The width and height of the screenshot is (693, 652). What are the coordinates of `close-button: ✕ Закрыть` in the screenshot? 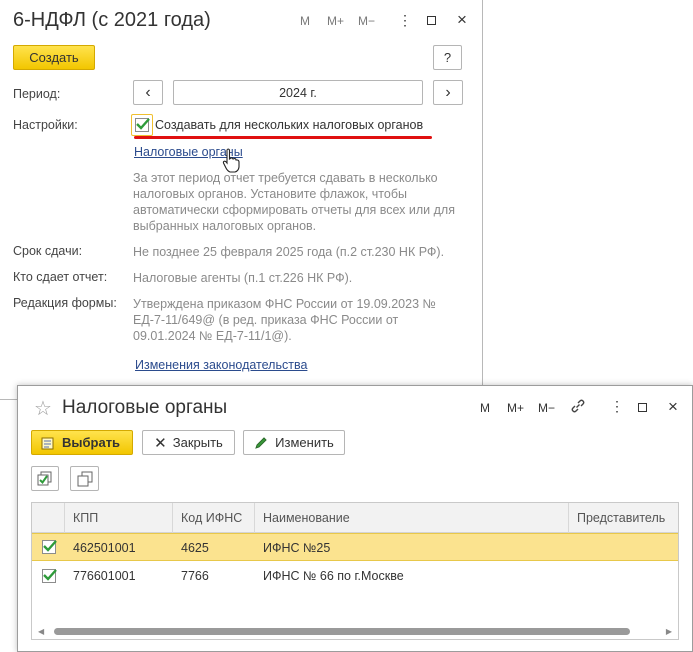 It's located at (188, 442).